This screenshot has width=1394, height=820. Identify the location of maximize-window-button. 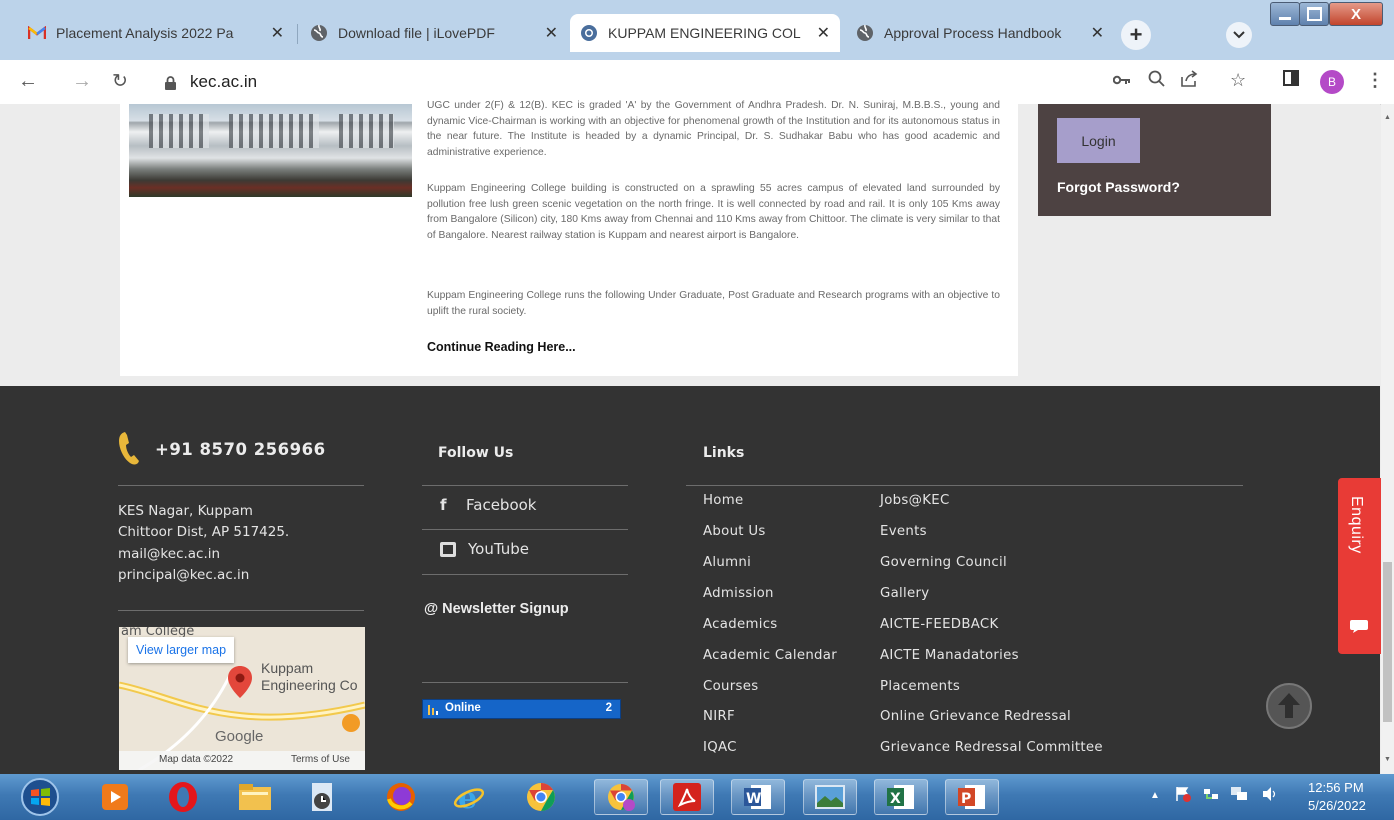
(1314, 14).